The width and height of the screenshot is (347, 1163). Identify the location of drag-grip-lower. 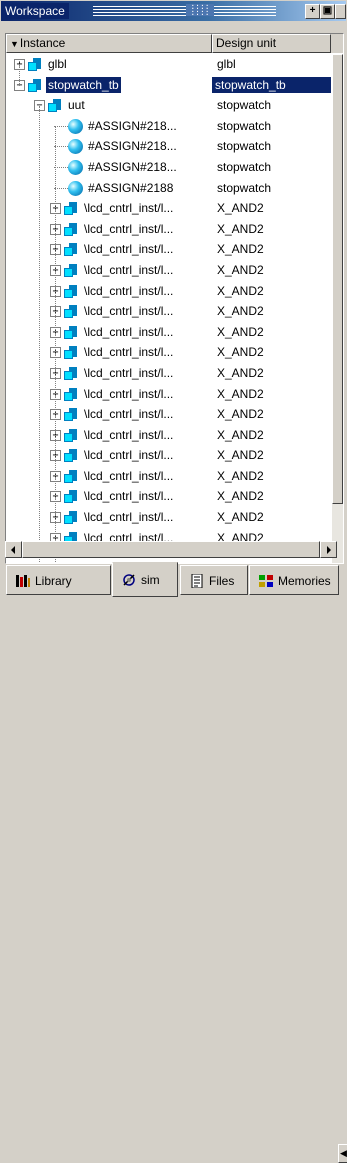
(184, 14).